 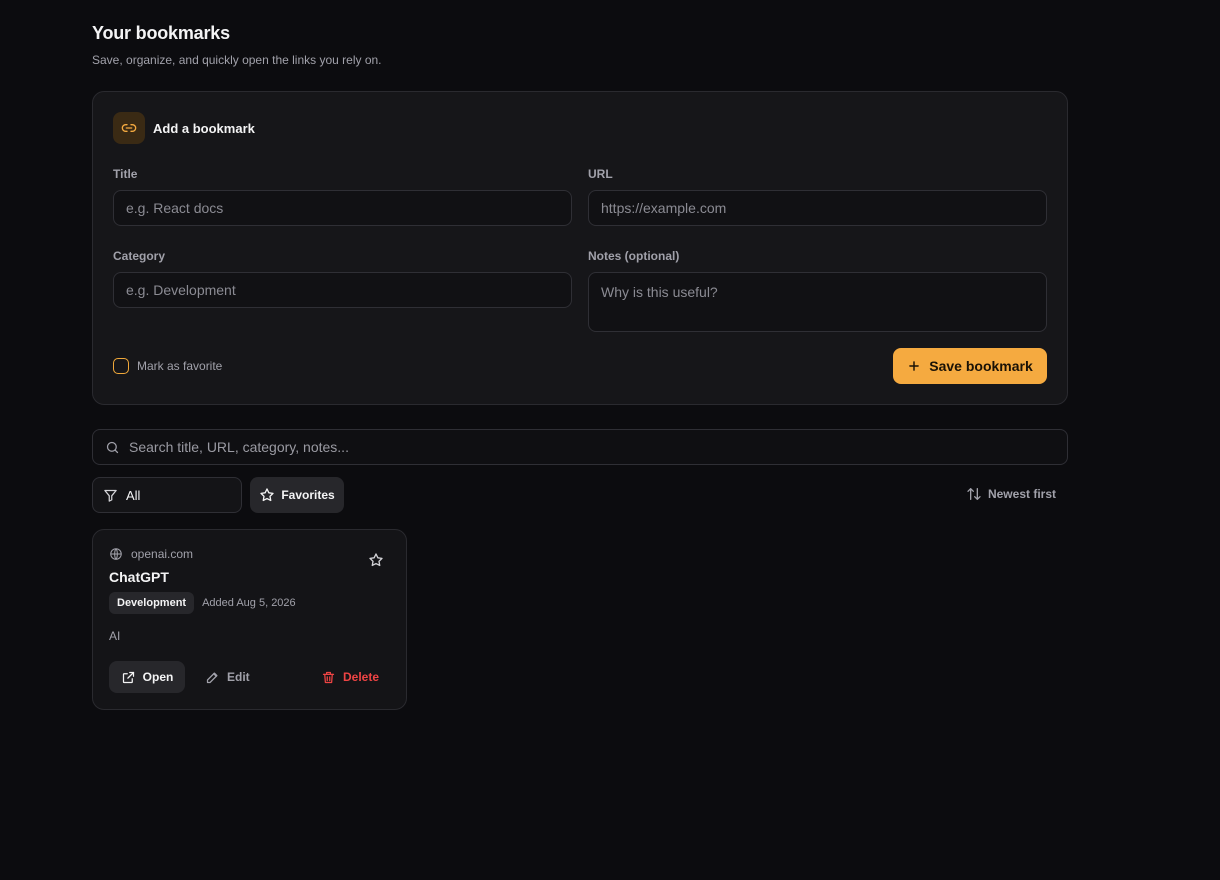 I want to click on search-box, so click(x=580, y=447).